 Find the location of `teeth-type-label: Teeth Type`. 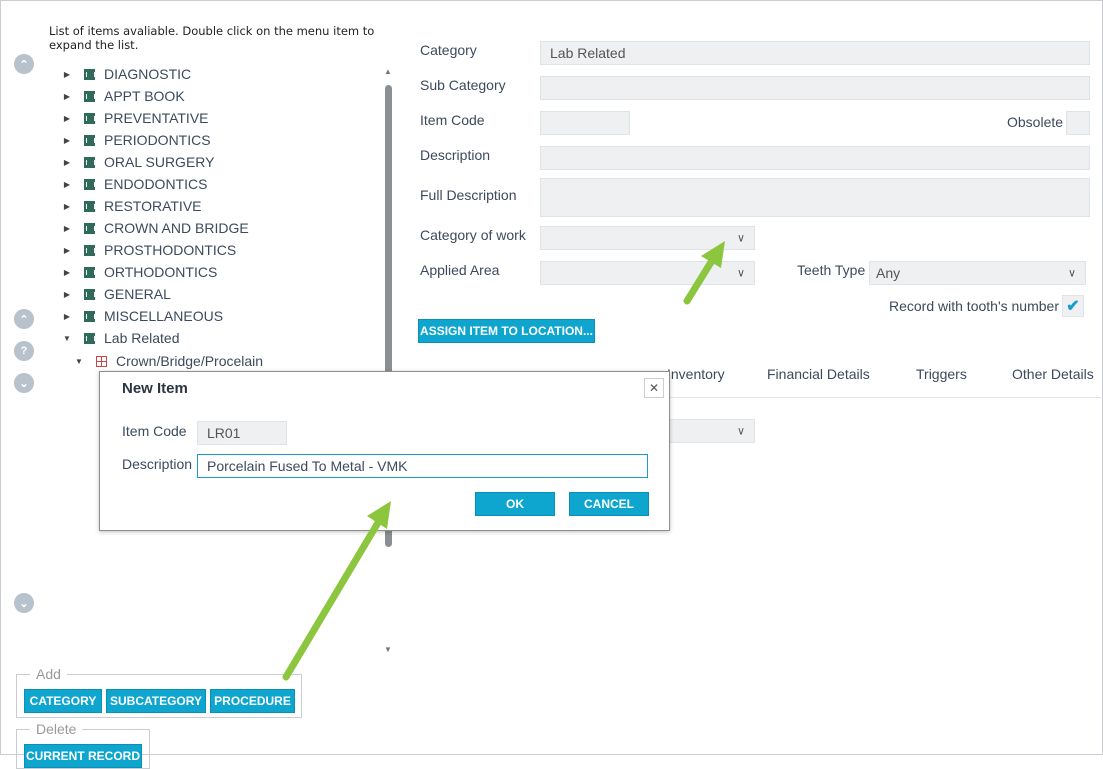

teeth-type-label: Teeth Type is located at coordinates (831, 270).